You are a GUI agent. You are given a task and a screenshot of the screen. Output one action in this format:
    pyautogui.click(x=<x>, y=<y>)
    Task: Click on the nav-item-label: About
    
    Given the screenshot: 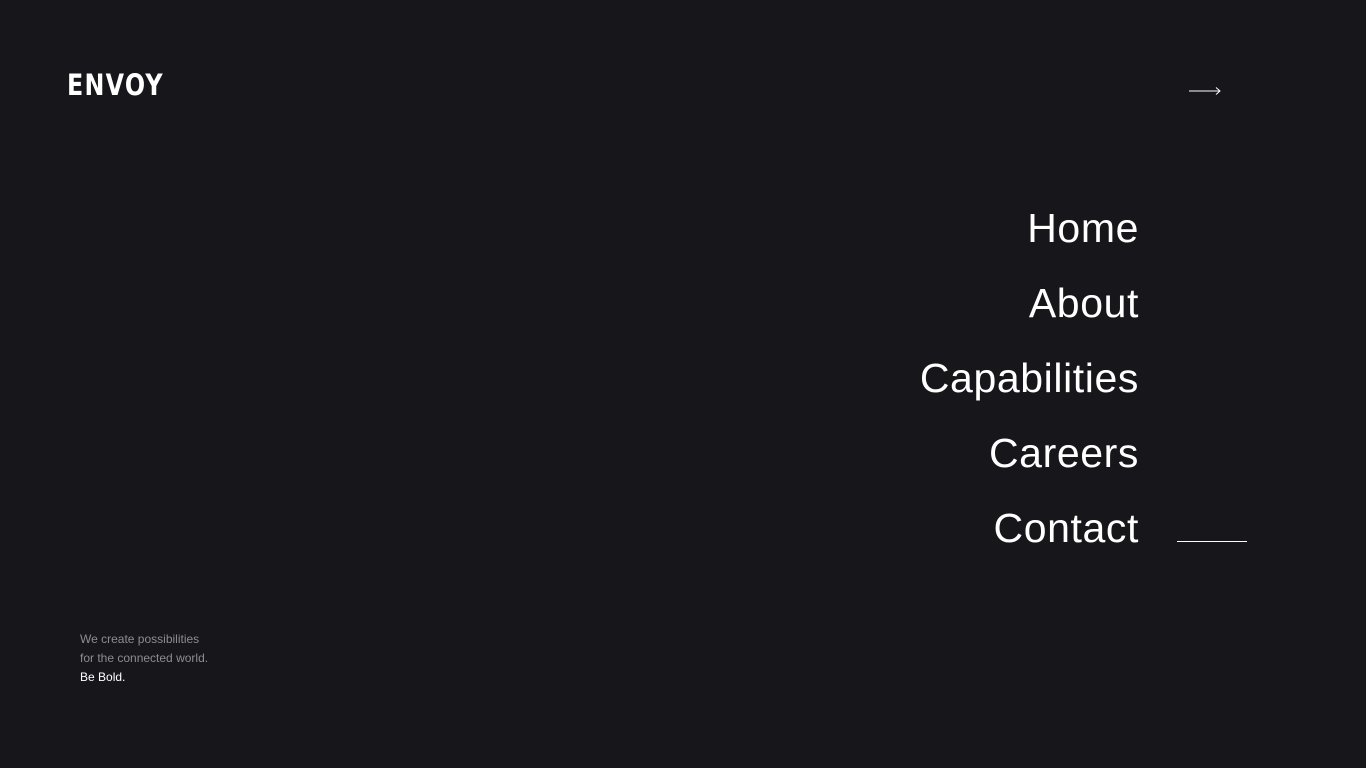 What is the action you would take?
    pyautogui.click(x=1083, y=303)
    